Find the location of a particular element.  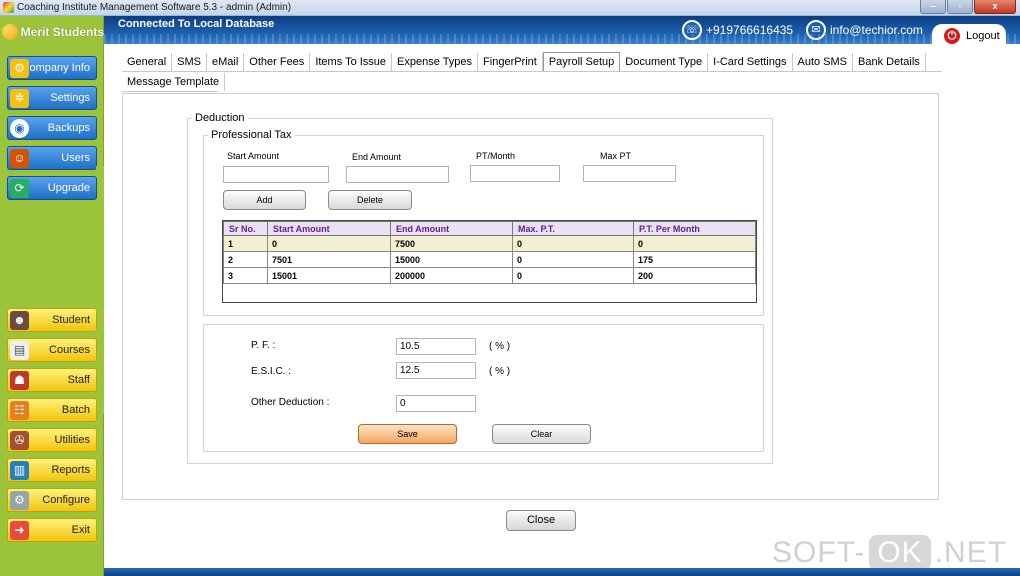

tab-fingerprint: FingerPrint is located at coordinates (510, 61).